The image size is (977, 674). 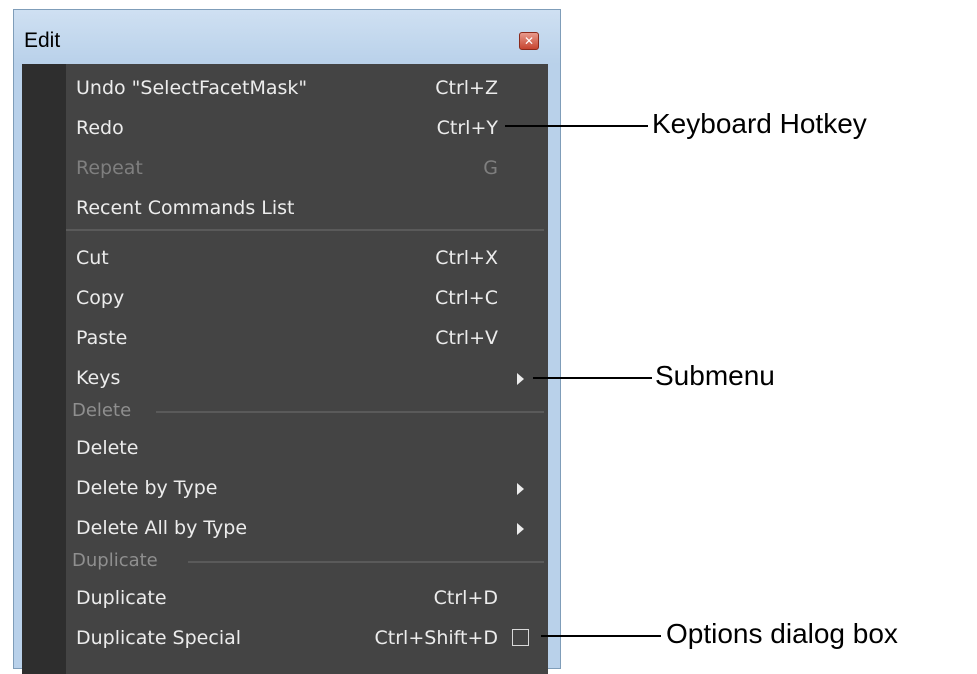 What do you see at coordinates (92, 258) in the screenshot?
I see `menu-item-label: Cut` at bounding box center [92, 258].